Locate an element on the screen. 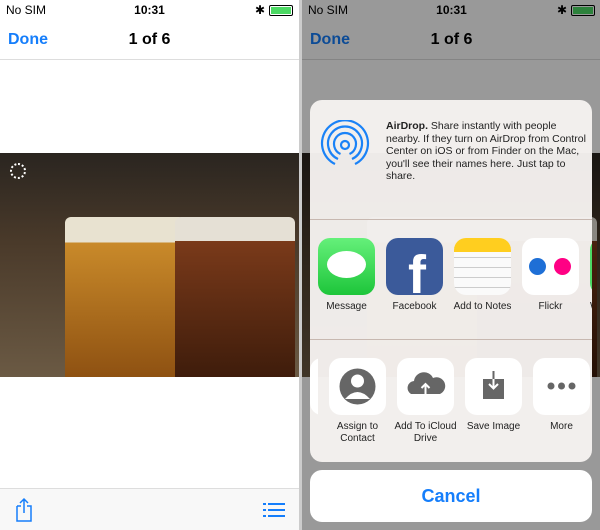 This screenshot has width=600, height=530. live-photo-icon is located at coordinates (18, 171).